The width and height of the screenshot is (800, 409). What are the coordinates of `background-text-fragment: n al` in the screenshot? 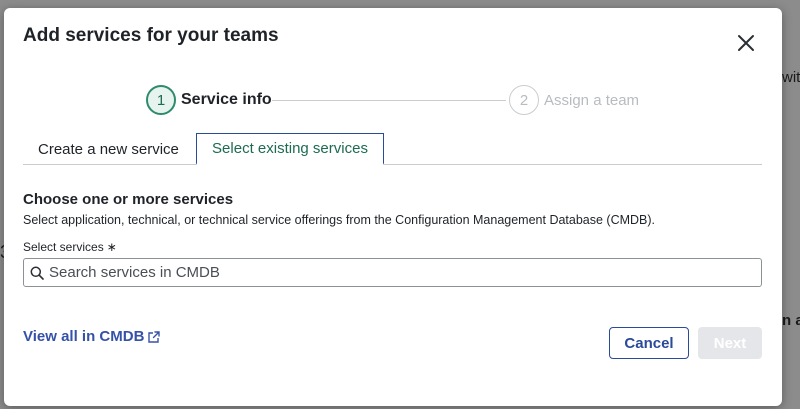 It's located at (791, 320).